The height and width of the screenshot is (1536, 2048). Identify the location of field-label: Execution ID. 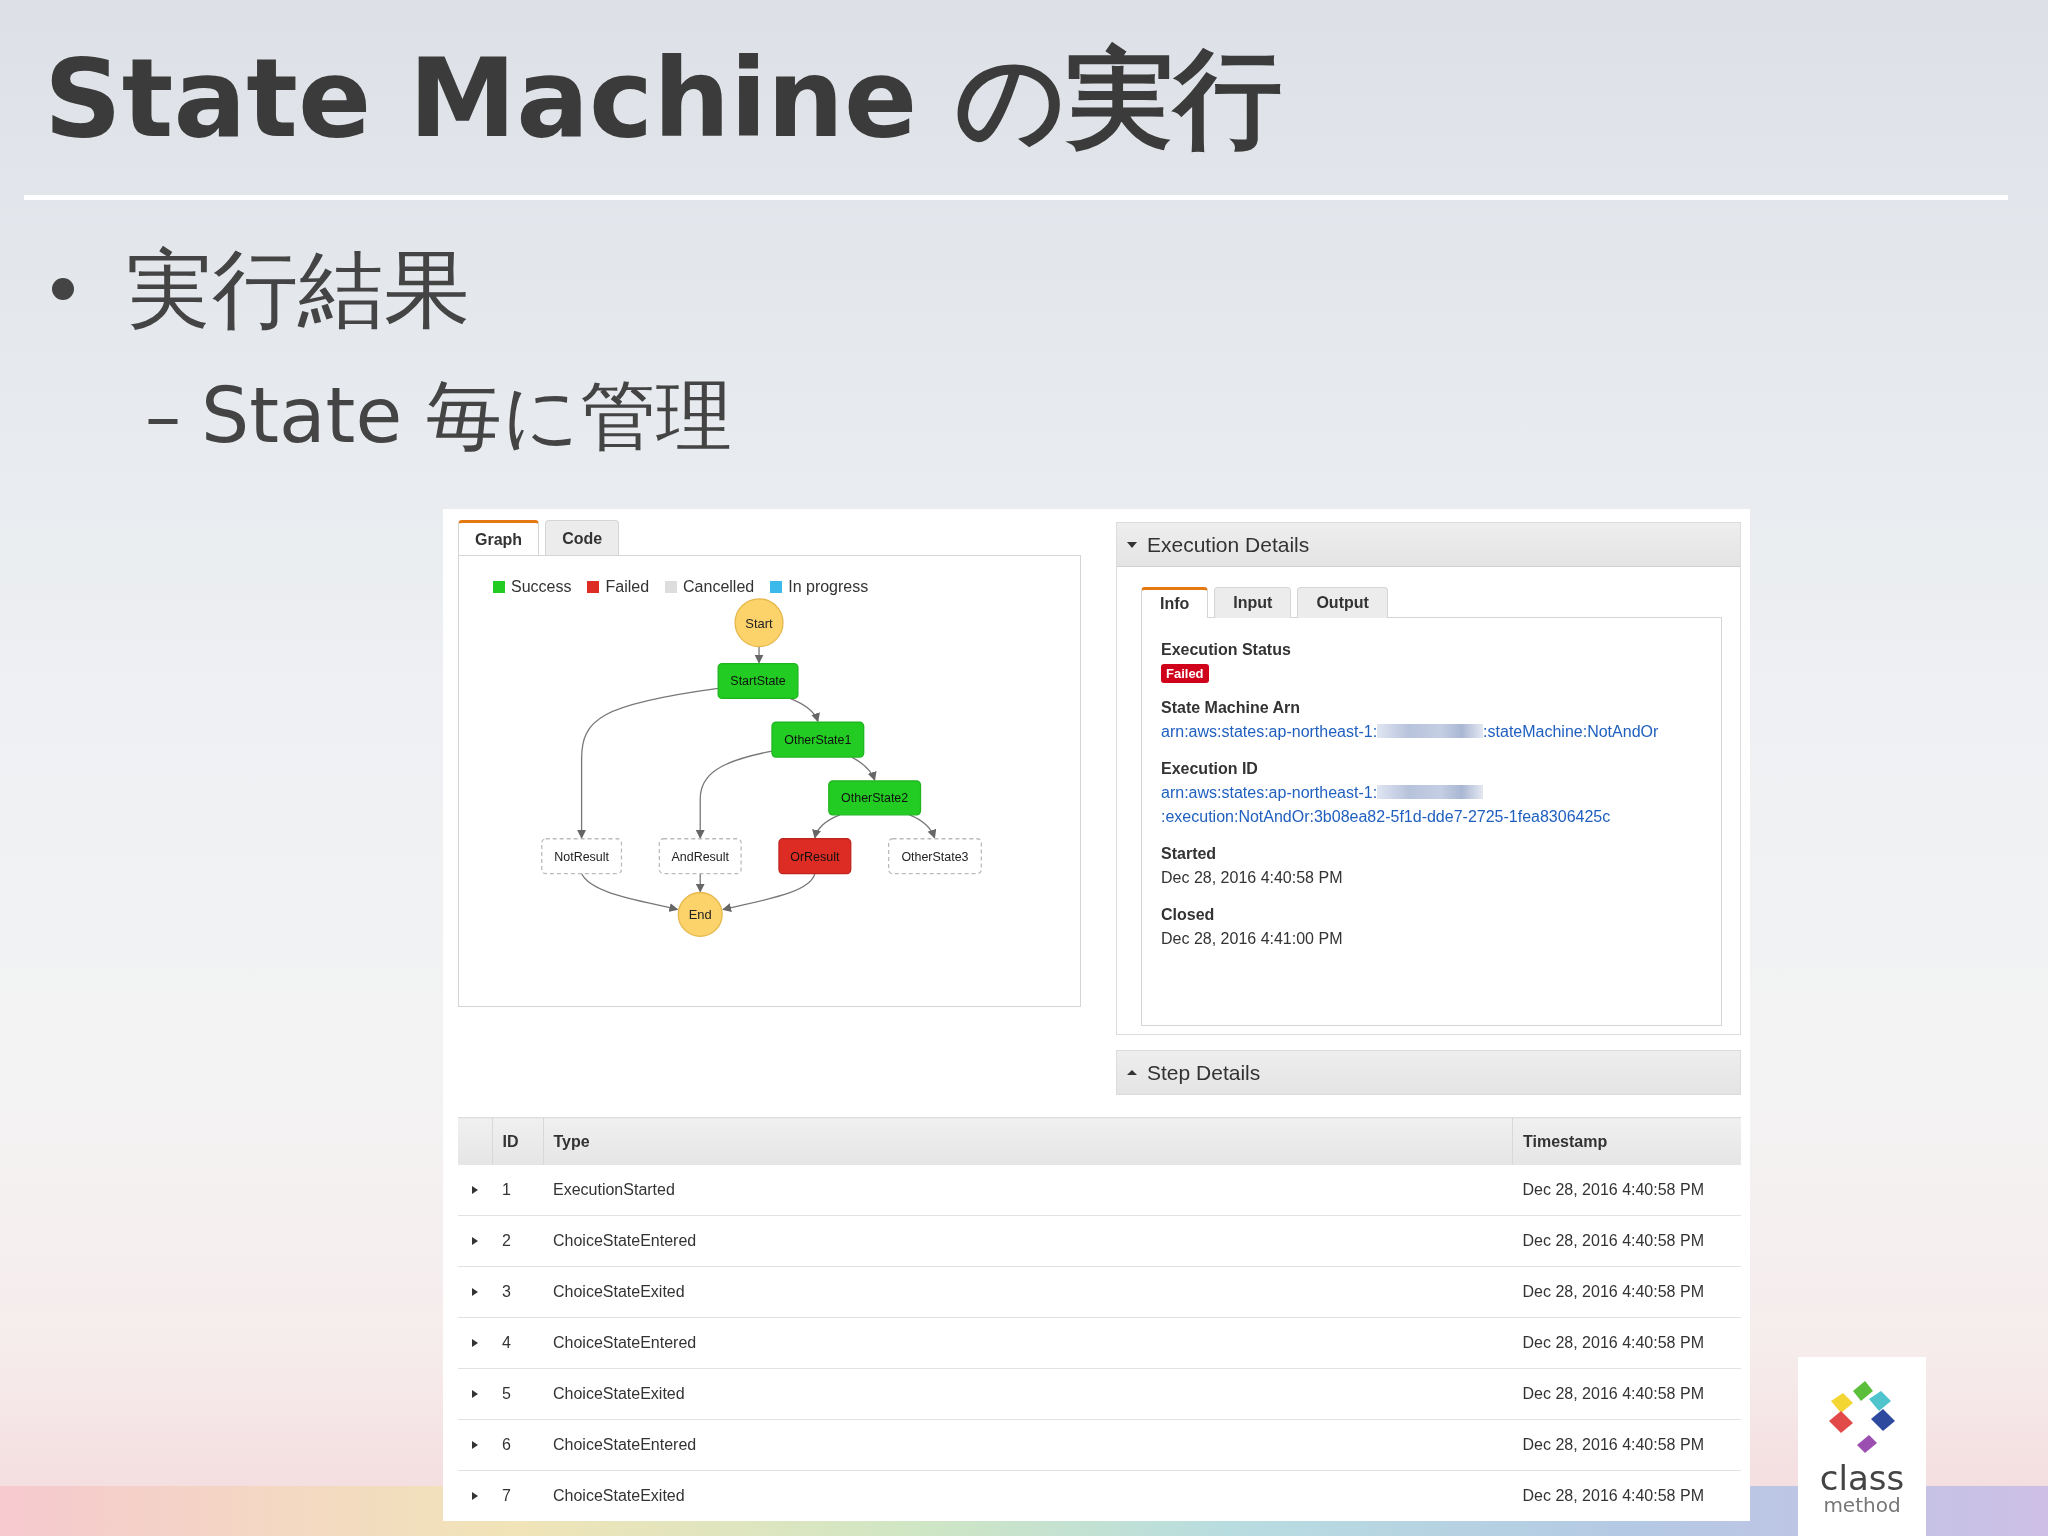
(1209, 769).